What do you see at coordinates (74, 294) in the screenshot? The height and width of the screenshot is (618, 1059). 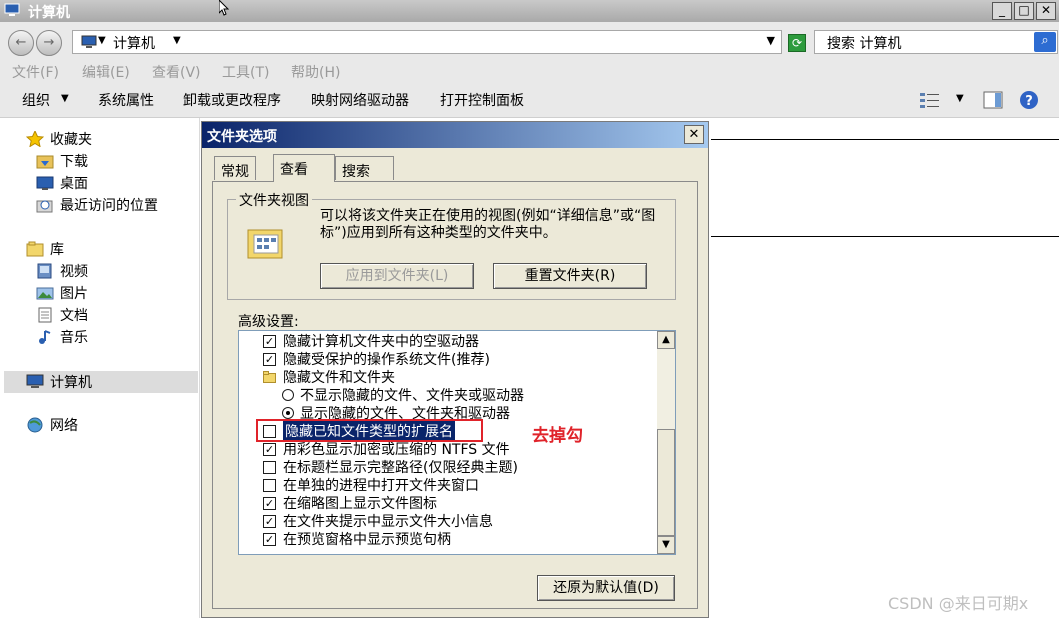 I see `nav-pictures-label: 图片` at bounding box center [74, 294].